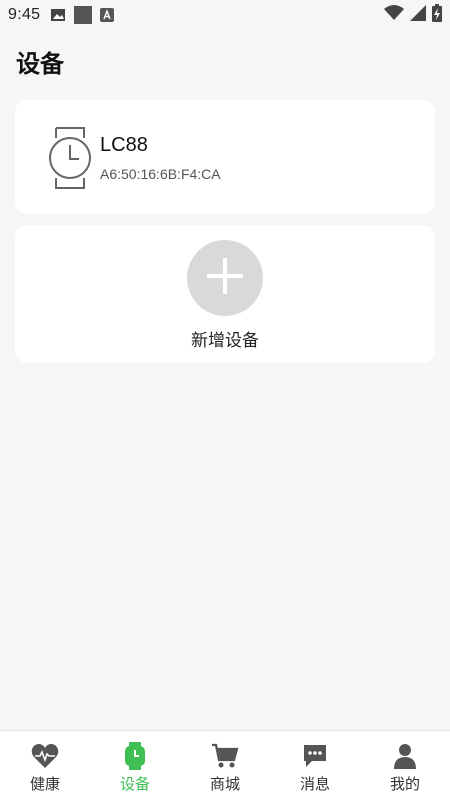 This screenshot has width=450, height=800. What do you see at coordinates (24, 14) in the screenshot?
I see `status-time: 9:45` at bounding box center [24, 14].